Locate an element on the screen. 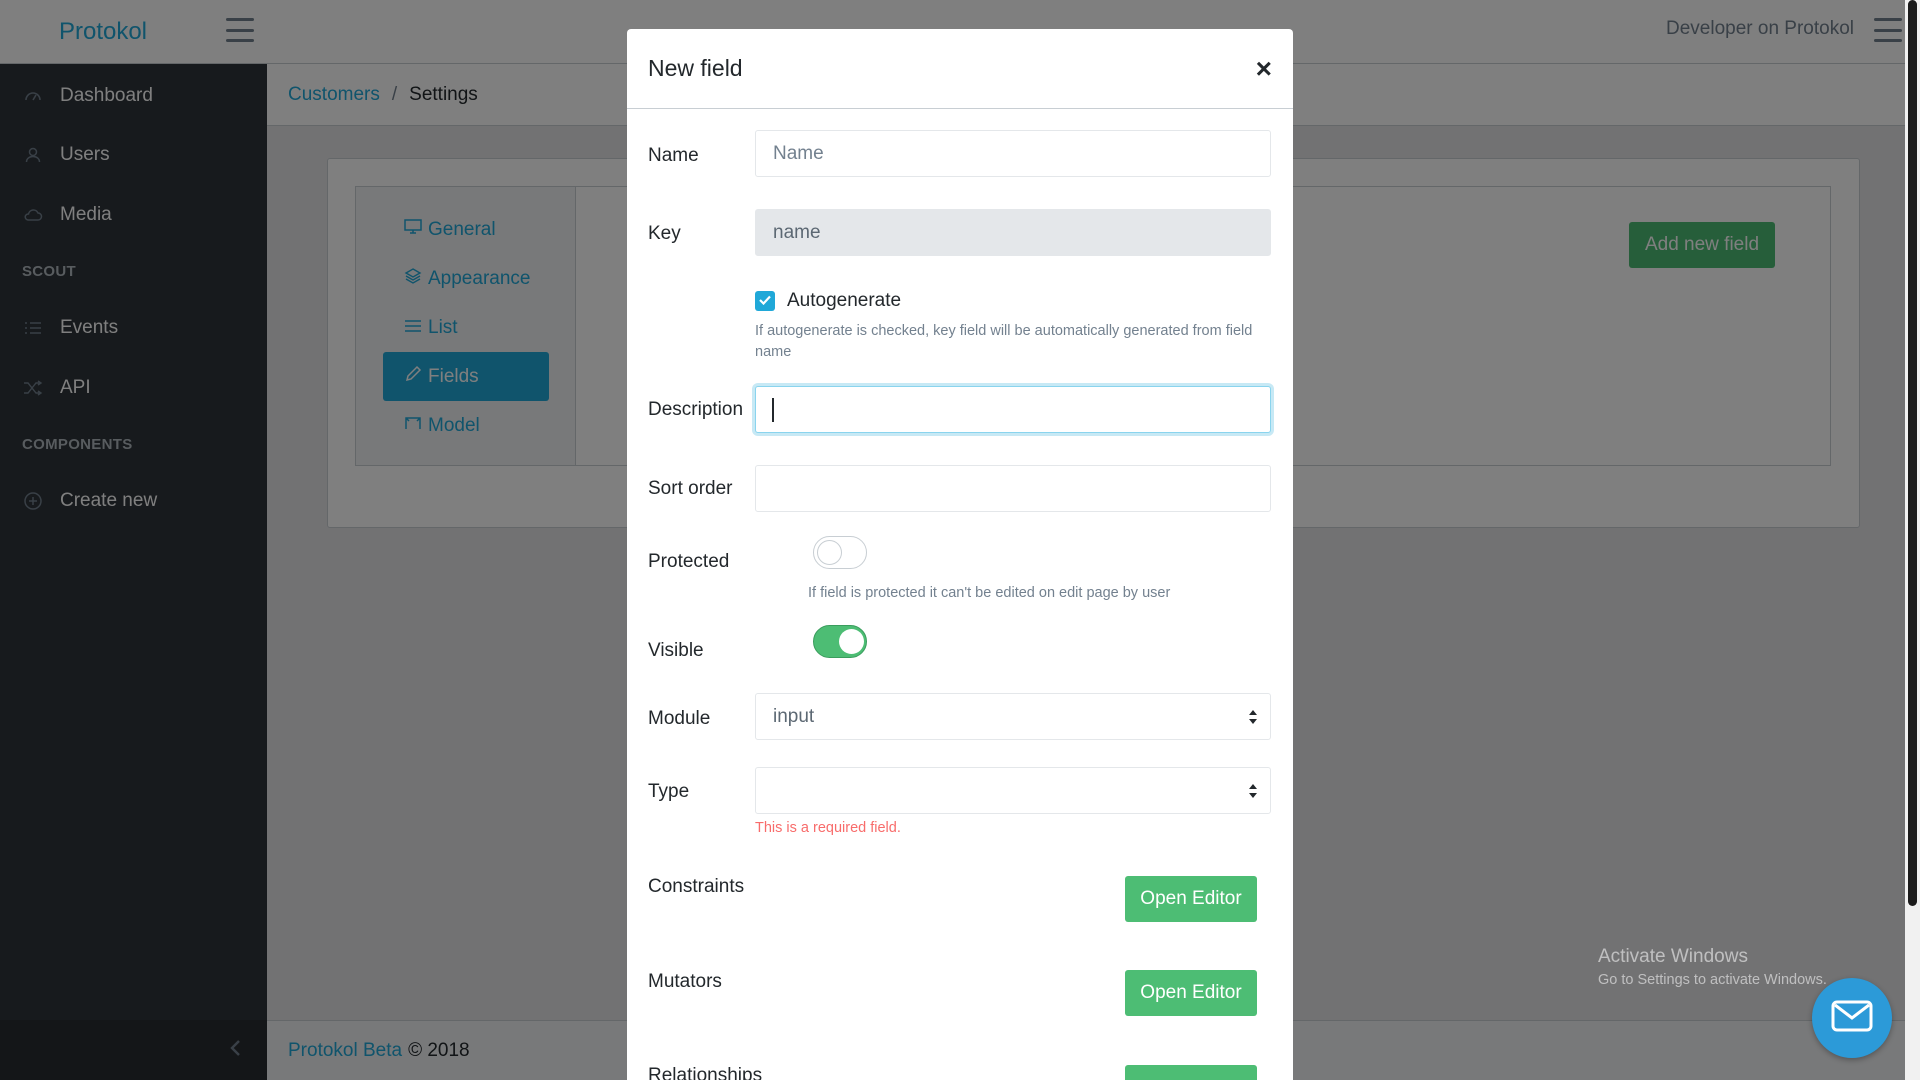 Image resolution: width=1920 pixels, height=1080 pixels. sort-order-input is located at coordinates (1013, 488).